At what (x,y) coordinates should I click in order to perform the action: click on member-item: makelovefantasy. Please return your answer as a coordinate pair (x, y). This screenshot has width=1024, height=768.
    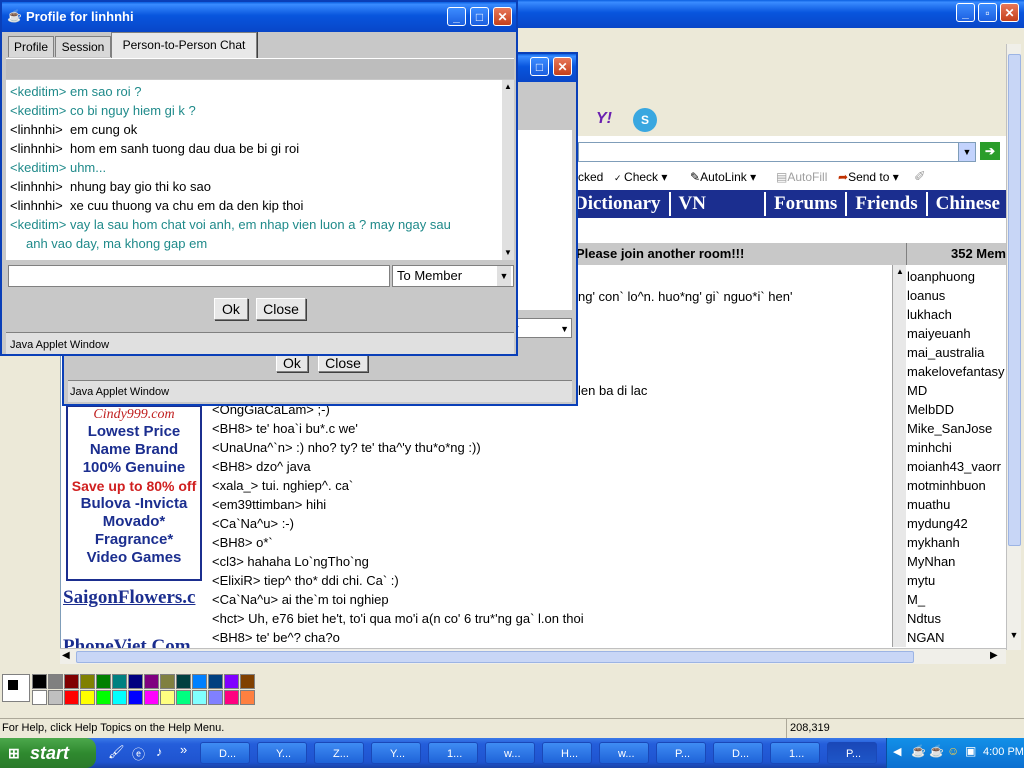
    Looking at the image, I should click on (956, 371).